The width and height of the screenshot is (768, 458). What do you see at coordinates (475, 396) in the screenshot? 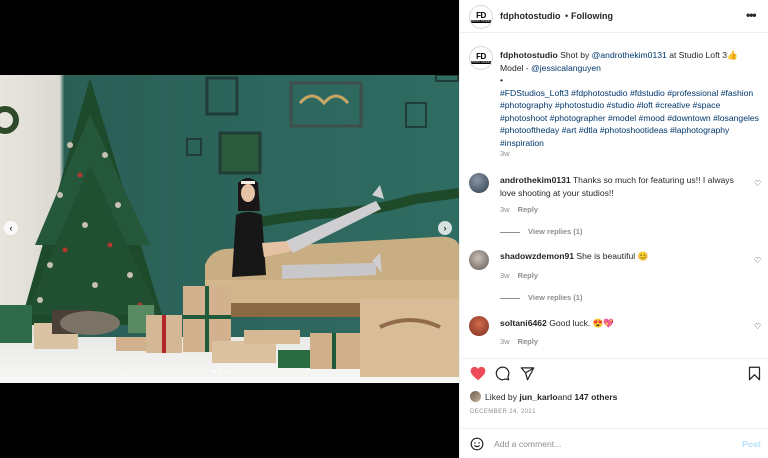
I see `liker-avatar` at bounding box center [475, 396].